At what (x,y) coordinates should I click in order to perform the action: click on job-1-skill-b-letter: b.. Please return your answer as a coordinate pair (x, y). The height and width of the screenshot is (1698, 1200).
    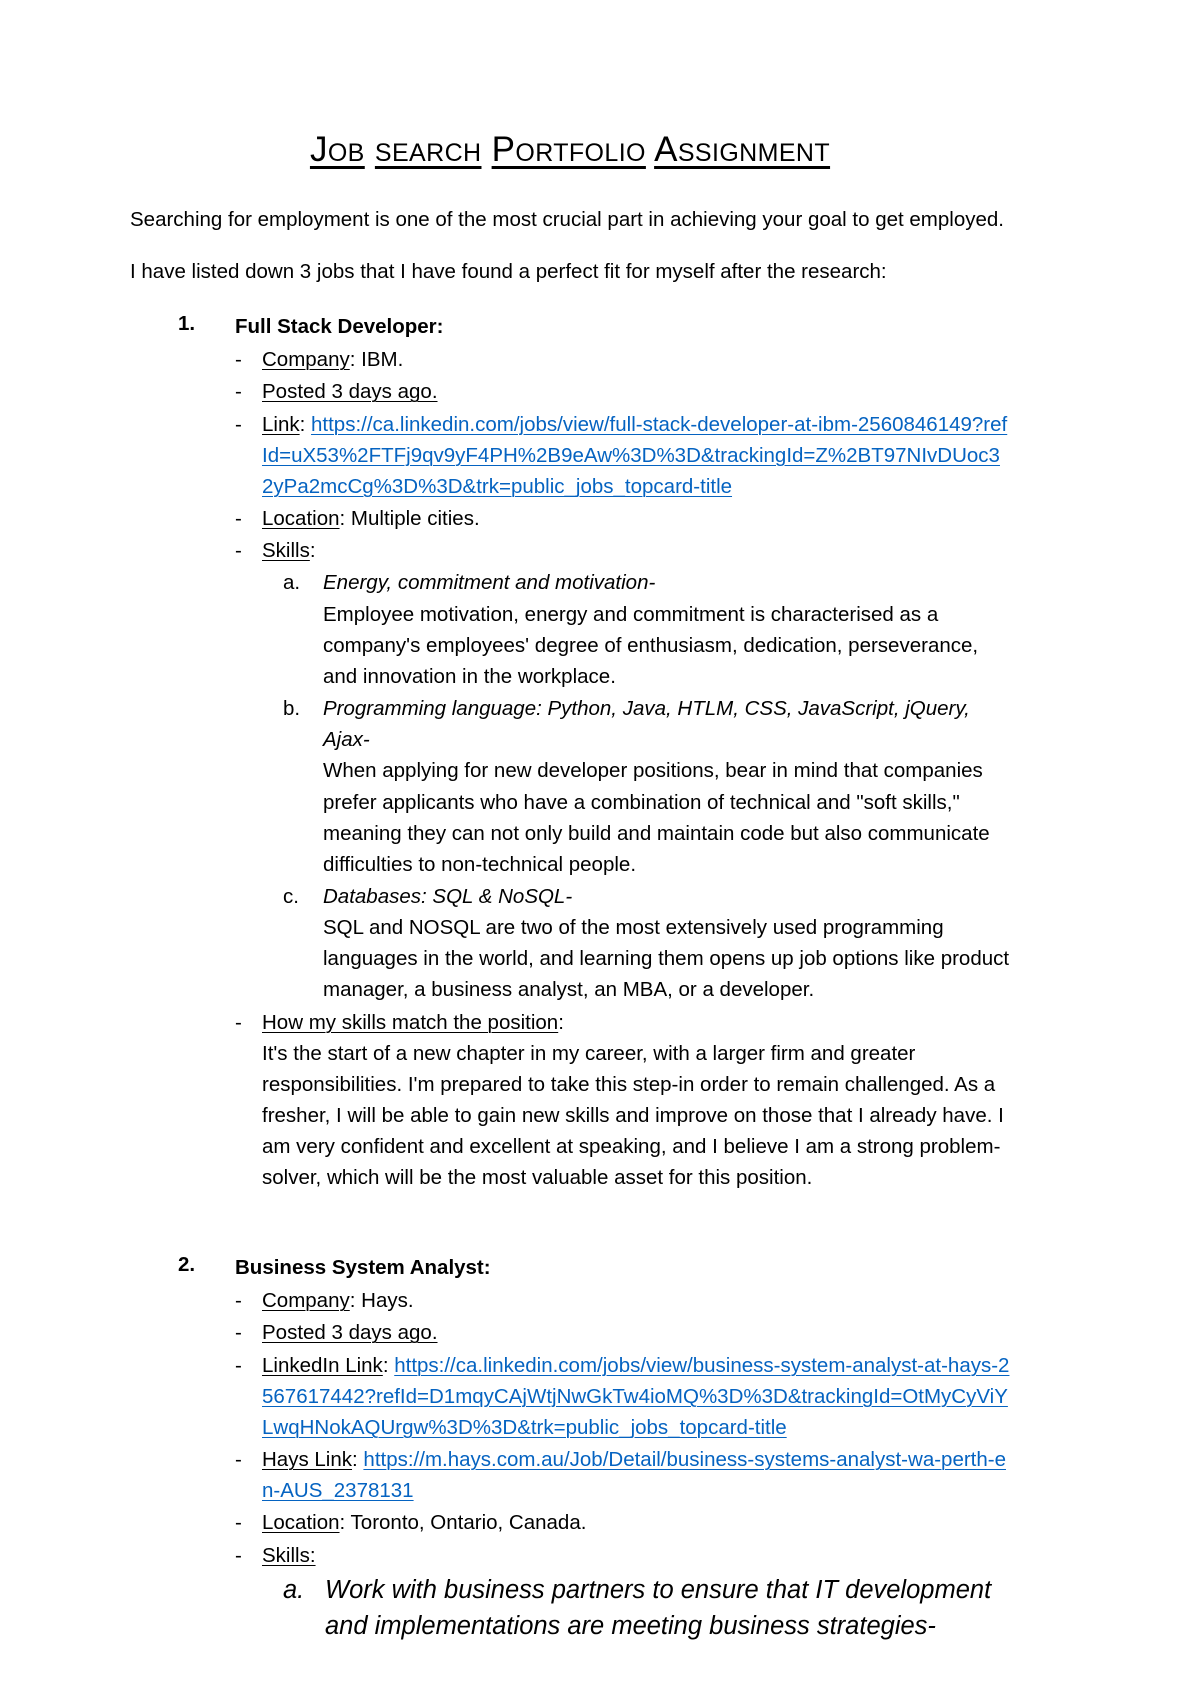
    Looking at the image, I should click on (292, 709).